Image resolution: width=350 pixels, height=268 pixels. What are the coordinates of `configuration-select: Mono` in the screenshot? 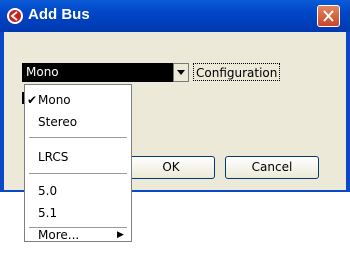 It's located at (105, 72).